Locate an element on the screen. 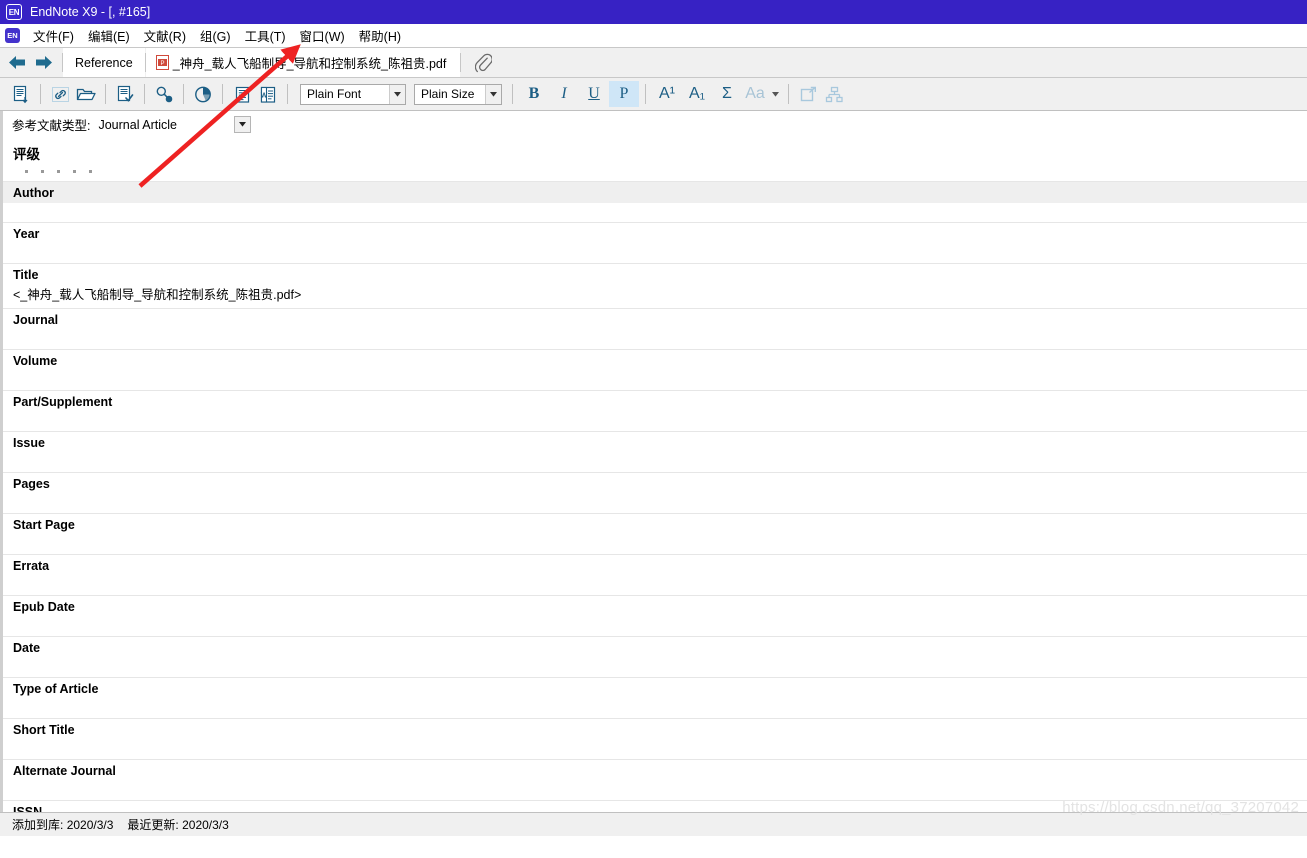 The height and width of the screenshot is (858, 1307). font-combo-chevron-down-icon is located at coordinates (397, 94).